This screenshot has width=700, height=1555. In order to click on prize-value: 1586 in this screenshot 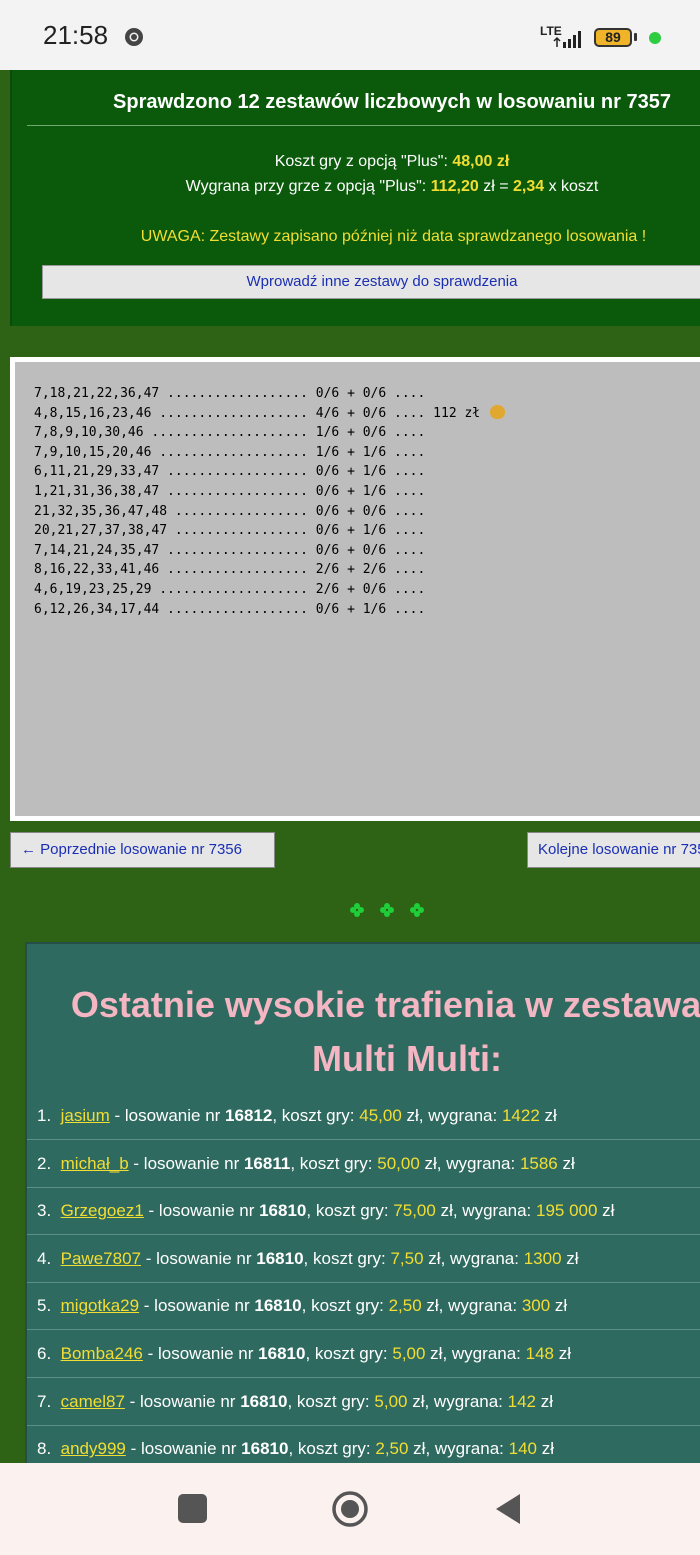, I will do `click(538, 1163)`.